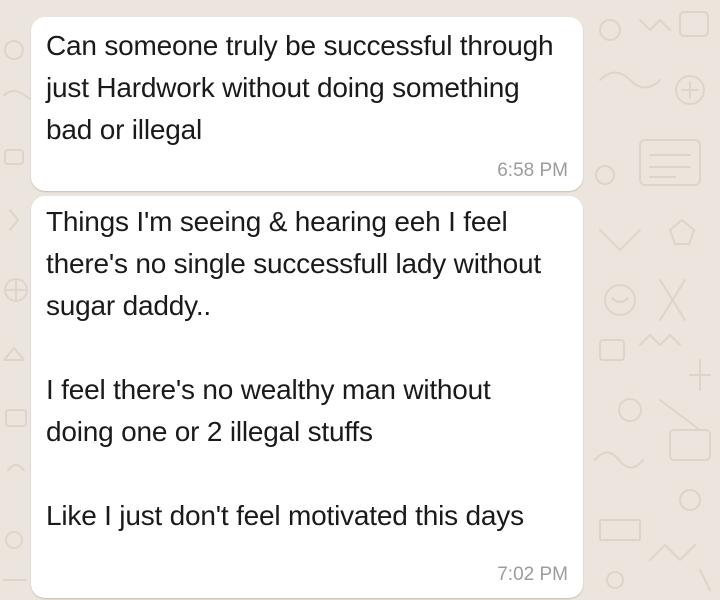  I want to click on message-timestamp: 6:58 PM, so click(532, 170).